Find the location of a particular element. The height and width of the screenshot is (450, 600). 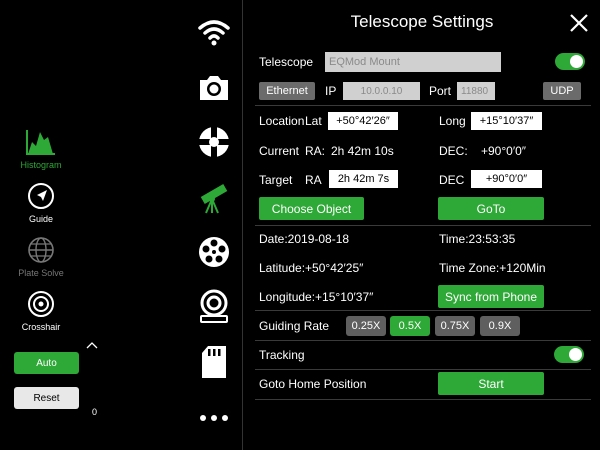

ip-input: 10.0.0.10 is located at coordinates (381, 91).